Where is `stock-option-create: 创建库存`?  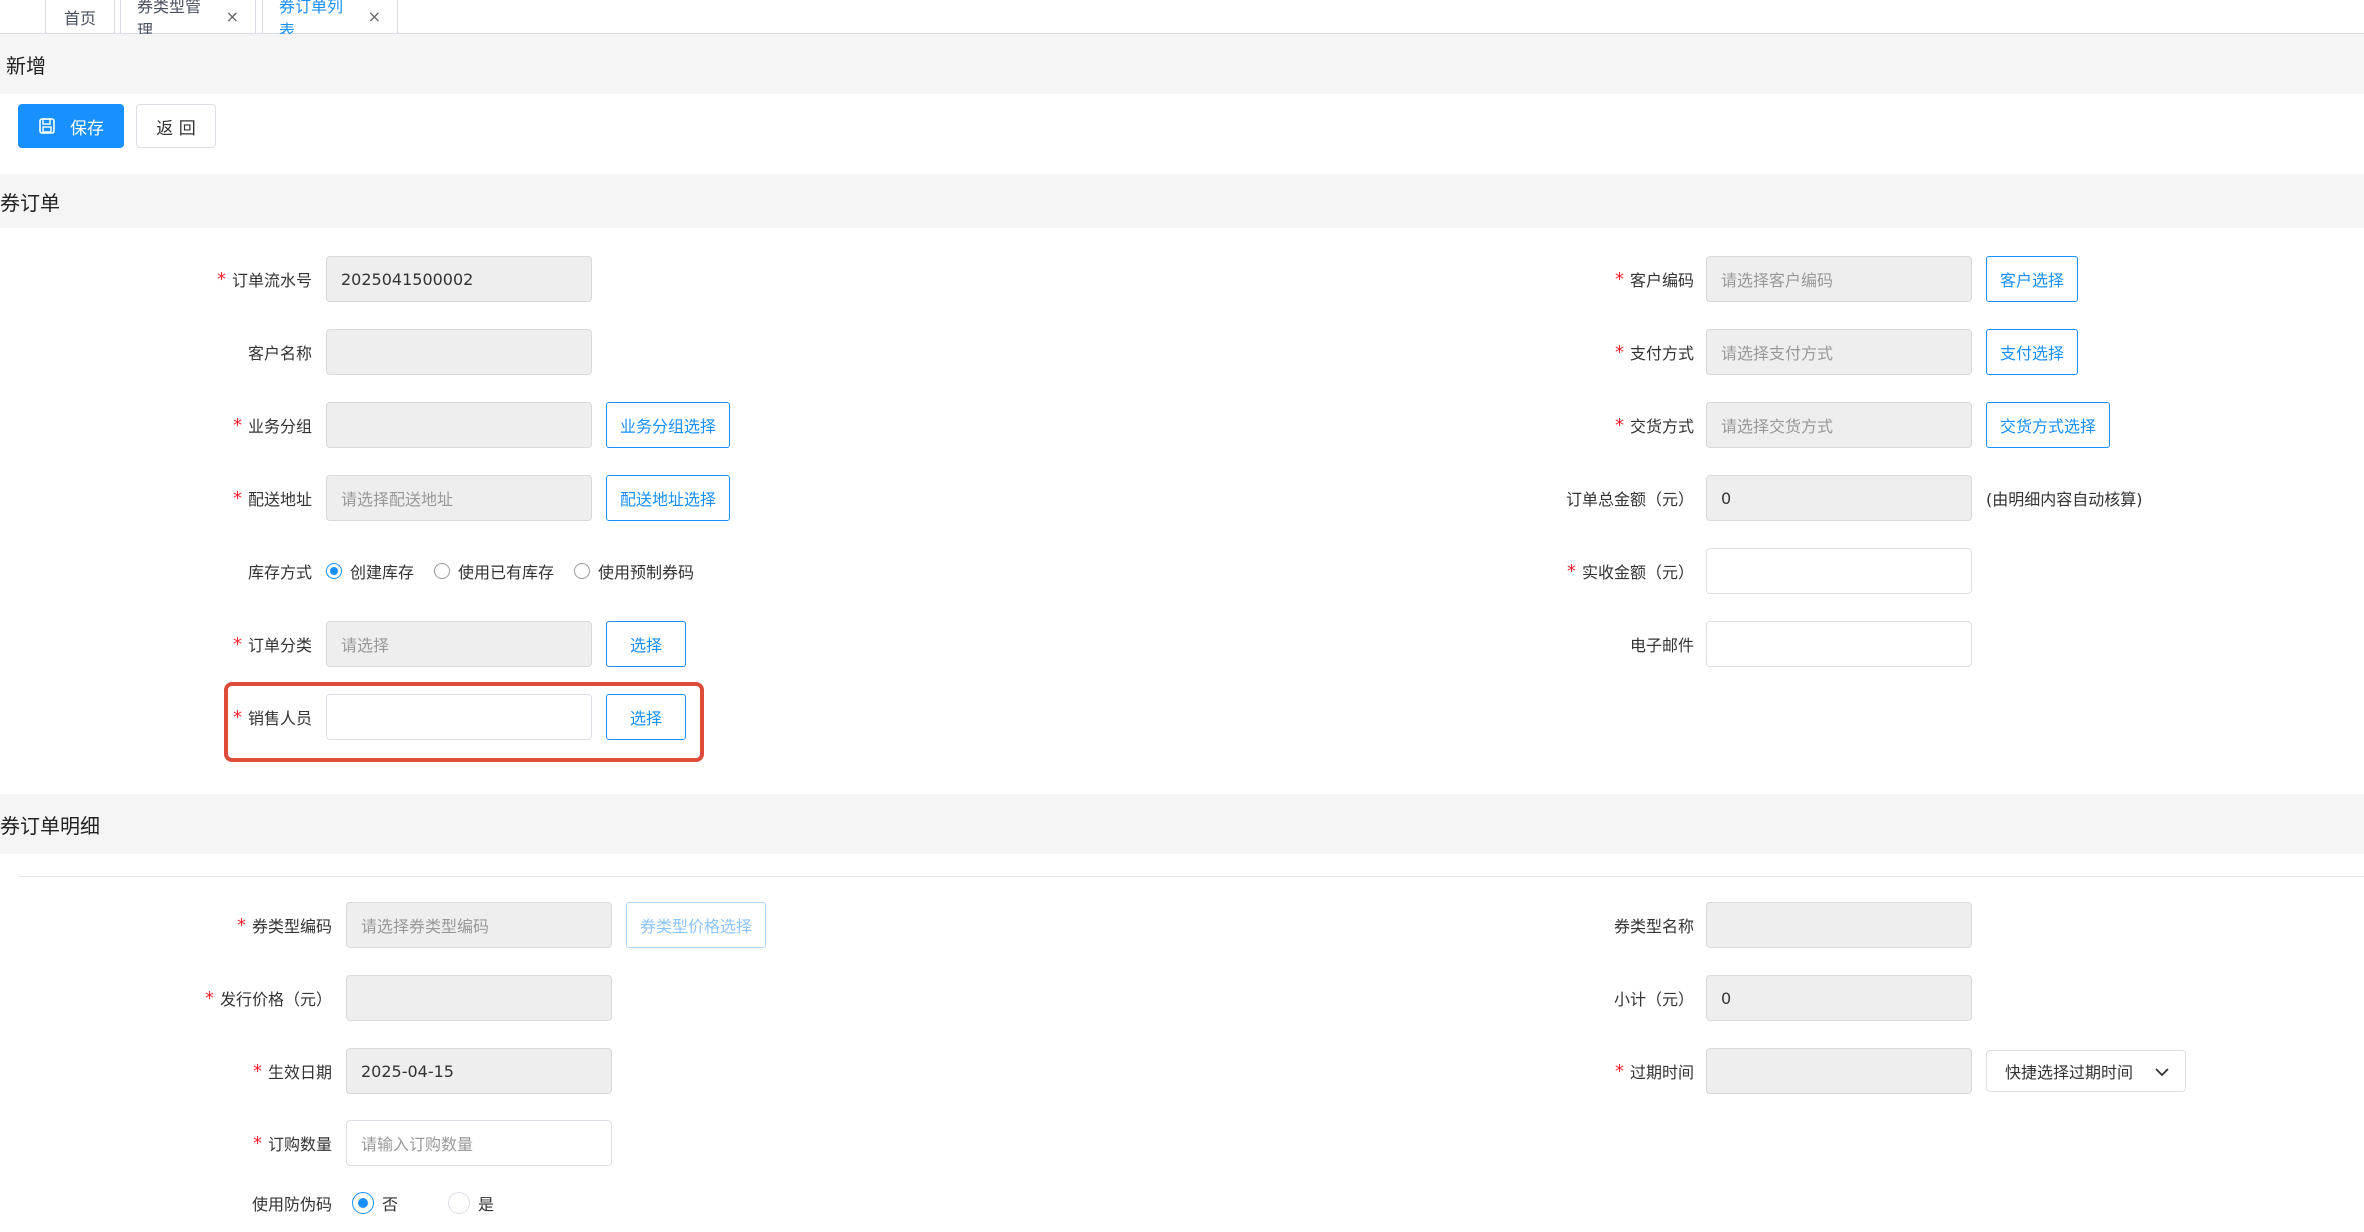 stock-option-create: 创建库存 is located at coordinates (370, 571).